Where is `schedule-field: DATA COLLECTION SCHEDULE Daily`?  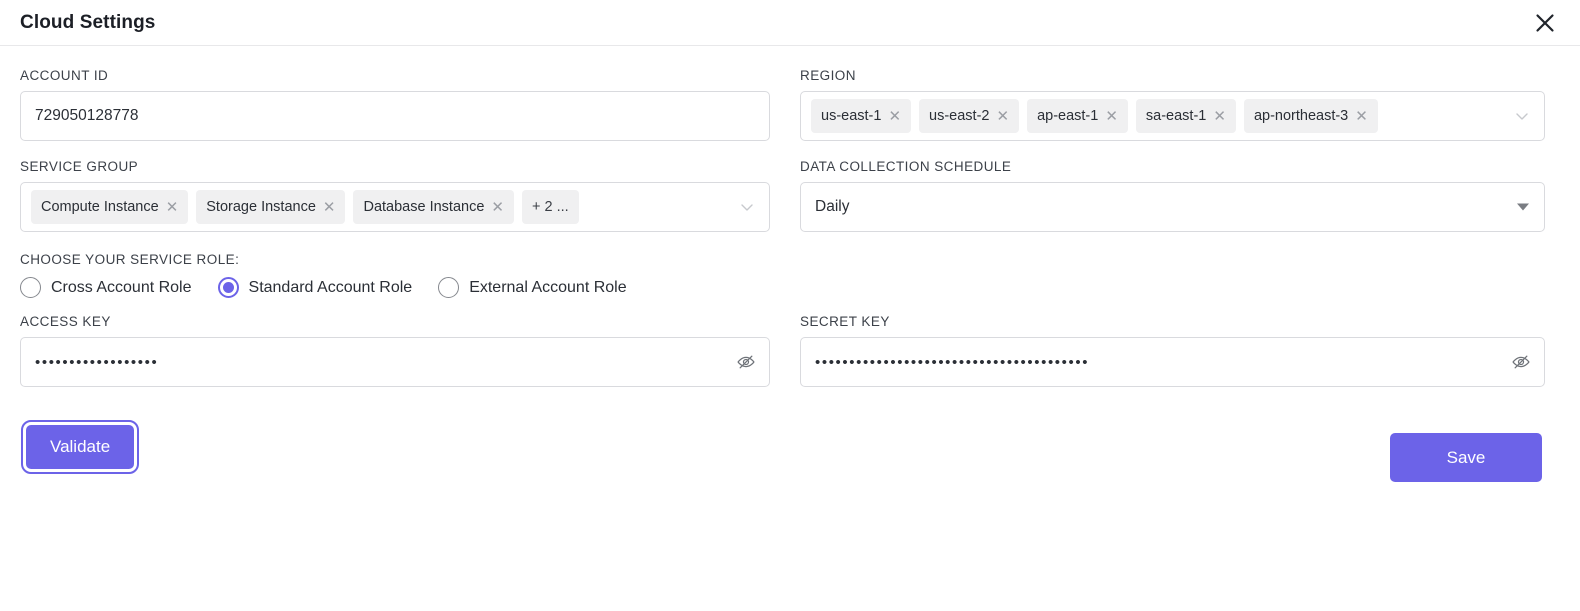 schedule-field: DATA COLLECTION SCHEDULE Daily is located at coordinates (1172, 195).